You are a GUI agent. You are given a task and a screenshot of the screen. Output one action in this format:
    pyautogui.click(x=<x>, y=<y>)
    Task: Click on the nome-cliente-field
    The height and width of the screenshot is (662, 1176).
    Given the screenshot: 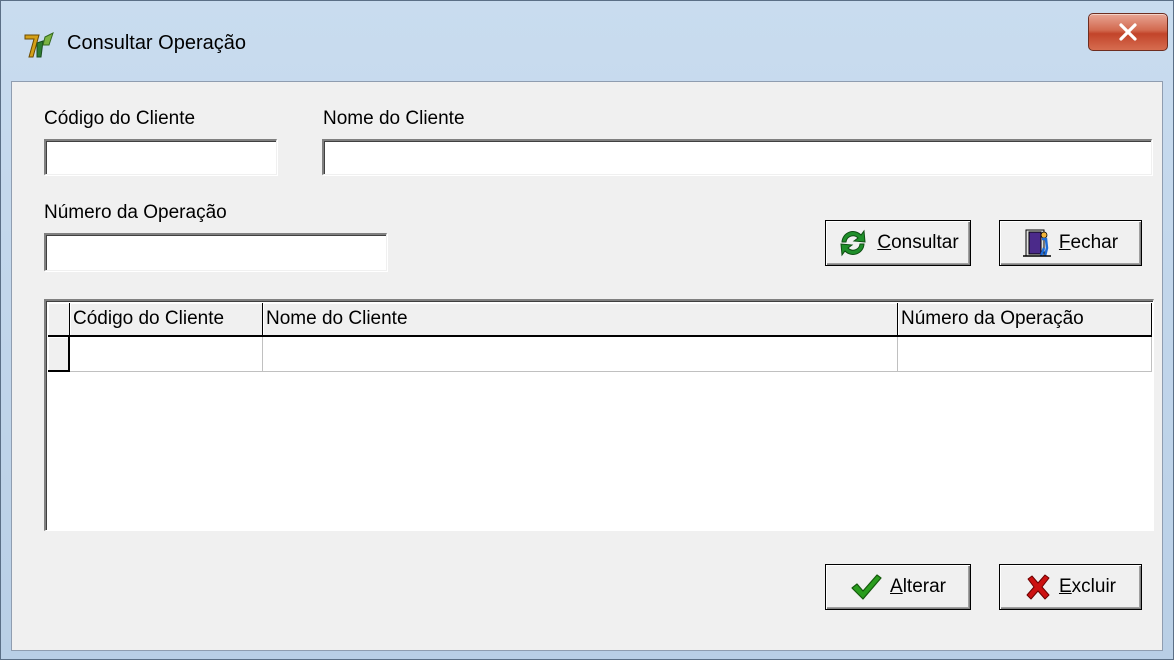 What is the action you would take?
    pyautogui.click(x=737, y=157)
    